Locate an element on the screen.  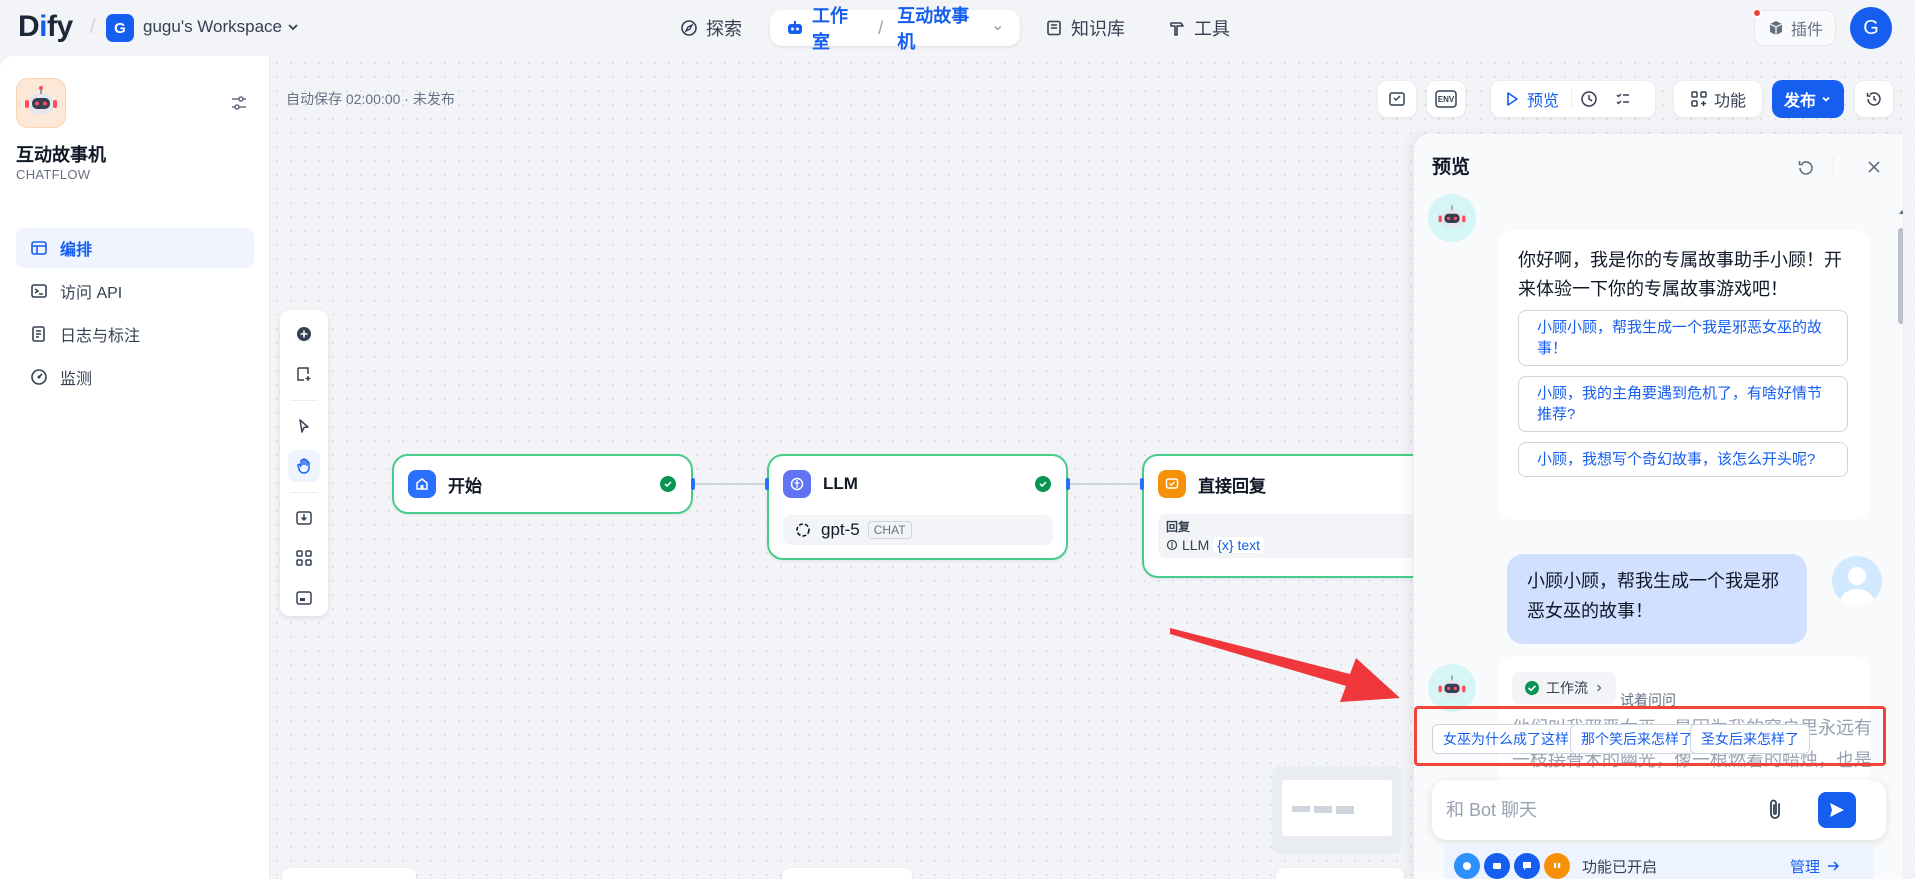
checklist-list-button is located at coordinates (1623, 99).